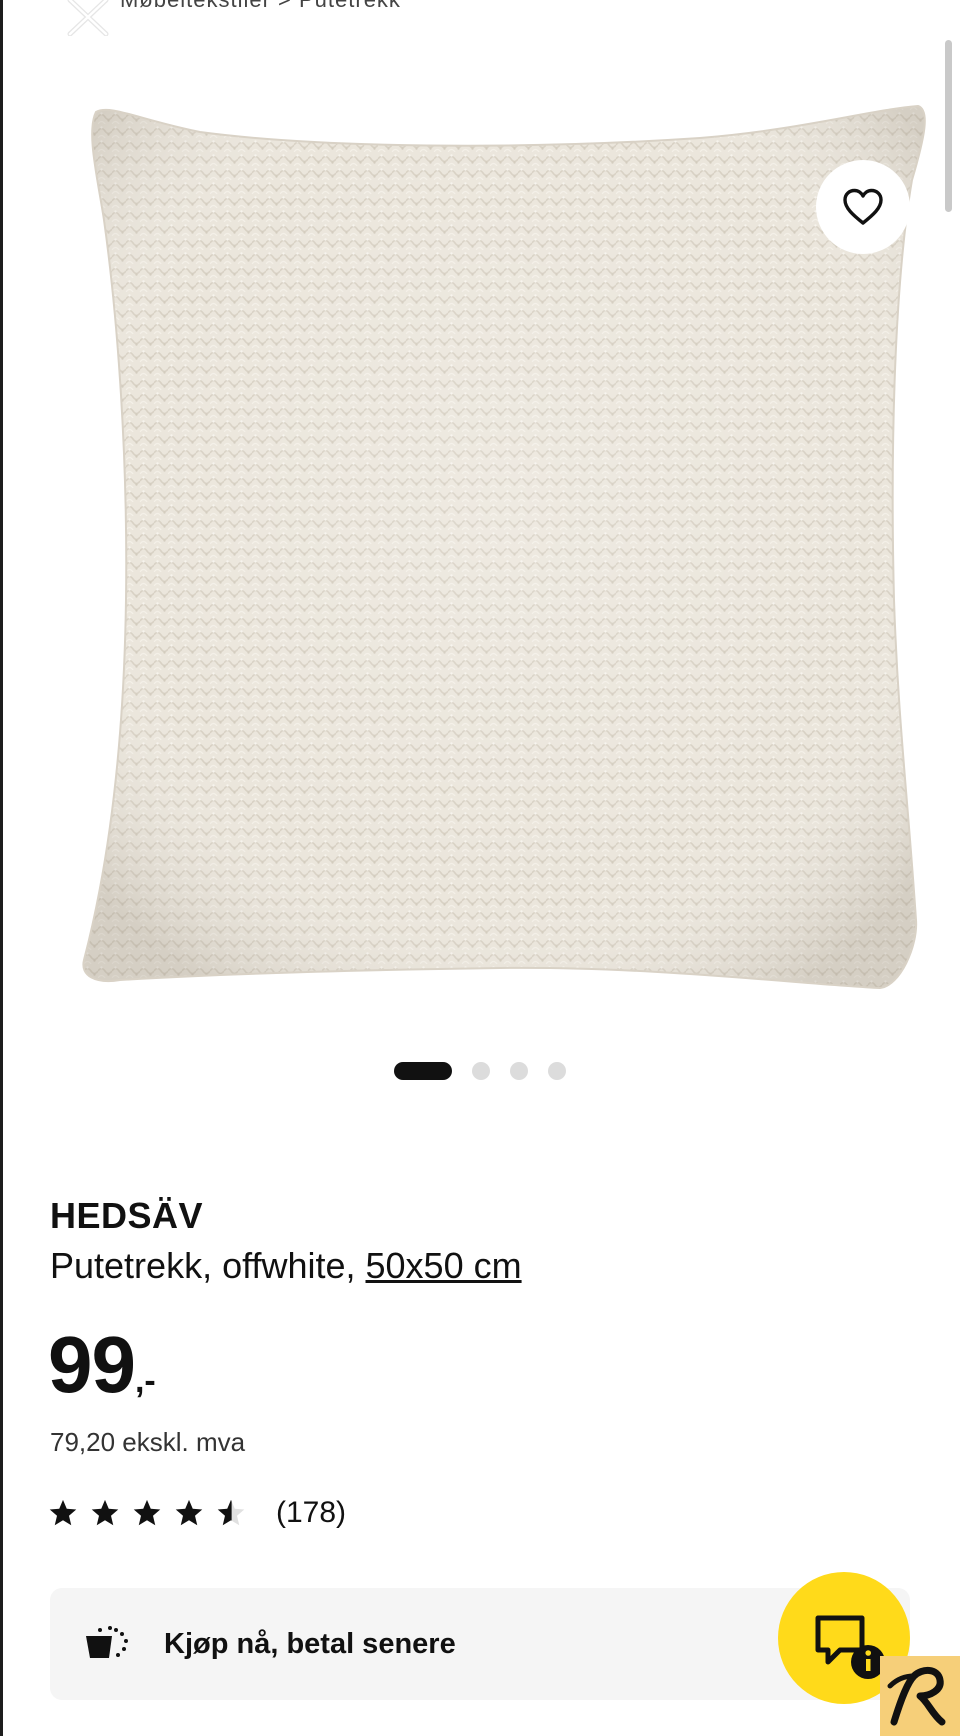 This screenshot has height=1736, width=960. What do you see at coordinates (423, 1071) in the screenshot?
I see `pagination-dot-active` at bounding box center [423, 1071].